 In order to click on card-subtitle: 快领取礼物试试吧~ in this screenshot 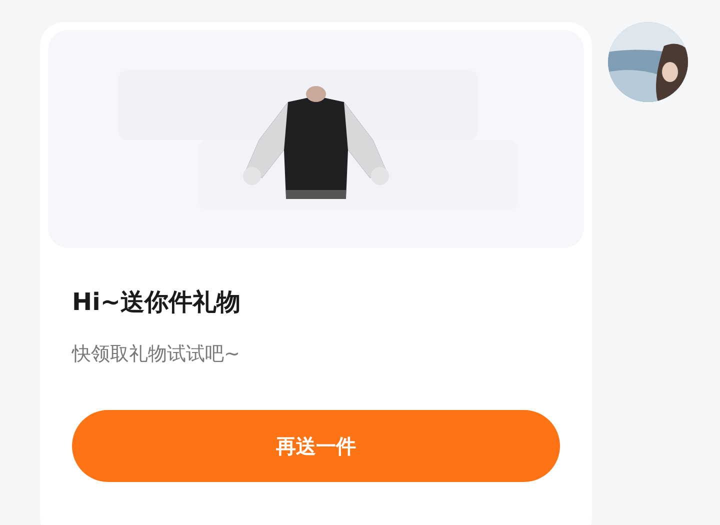, I will do `click(156, 354)`.